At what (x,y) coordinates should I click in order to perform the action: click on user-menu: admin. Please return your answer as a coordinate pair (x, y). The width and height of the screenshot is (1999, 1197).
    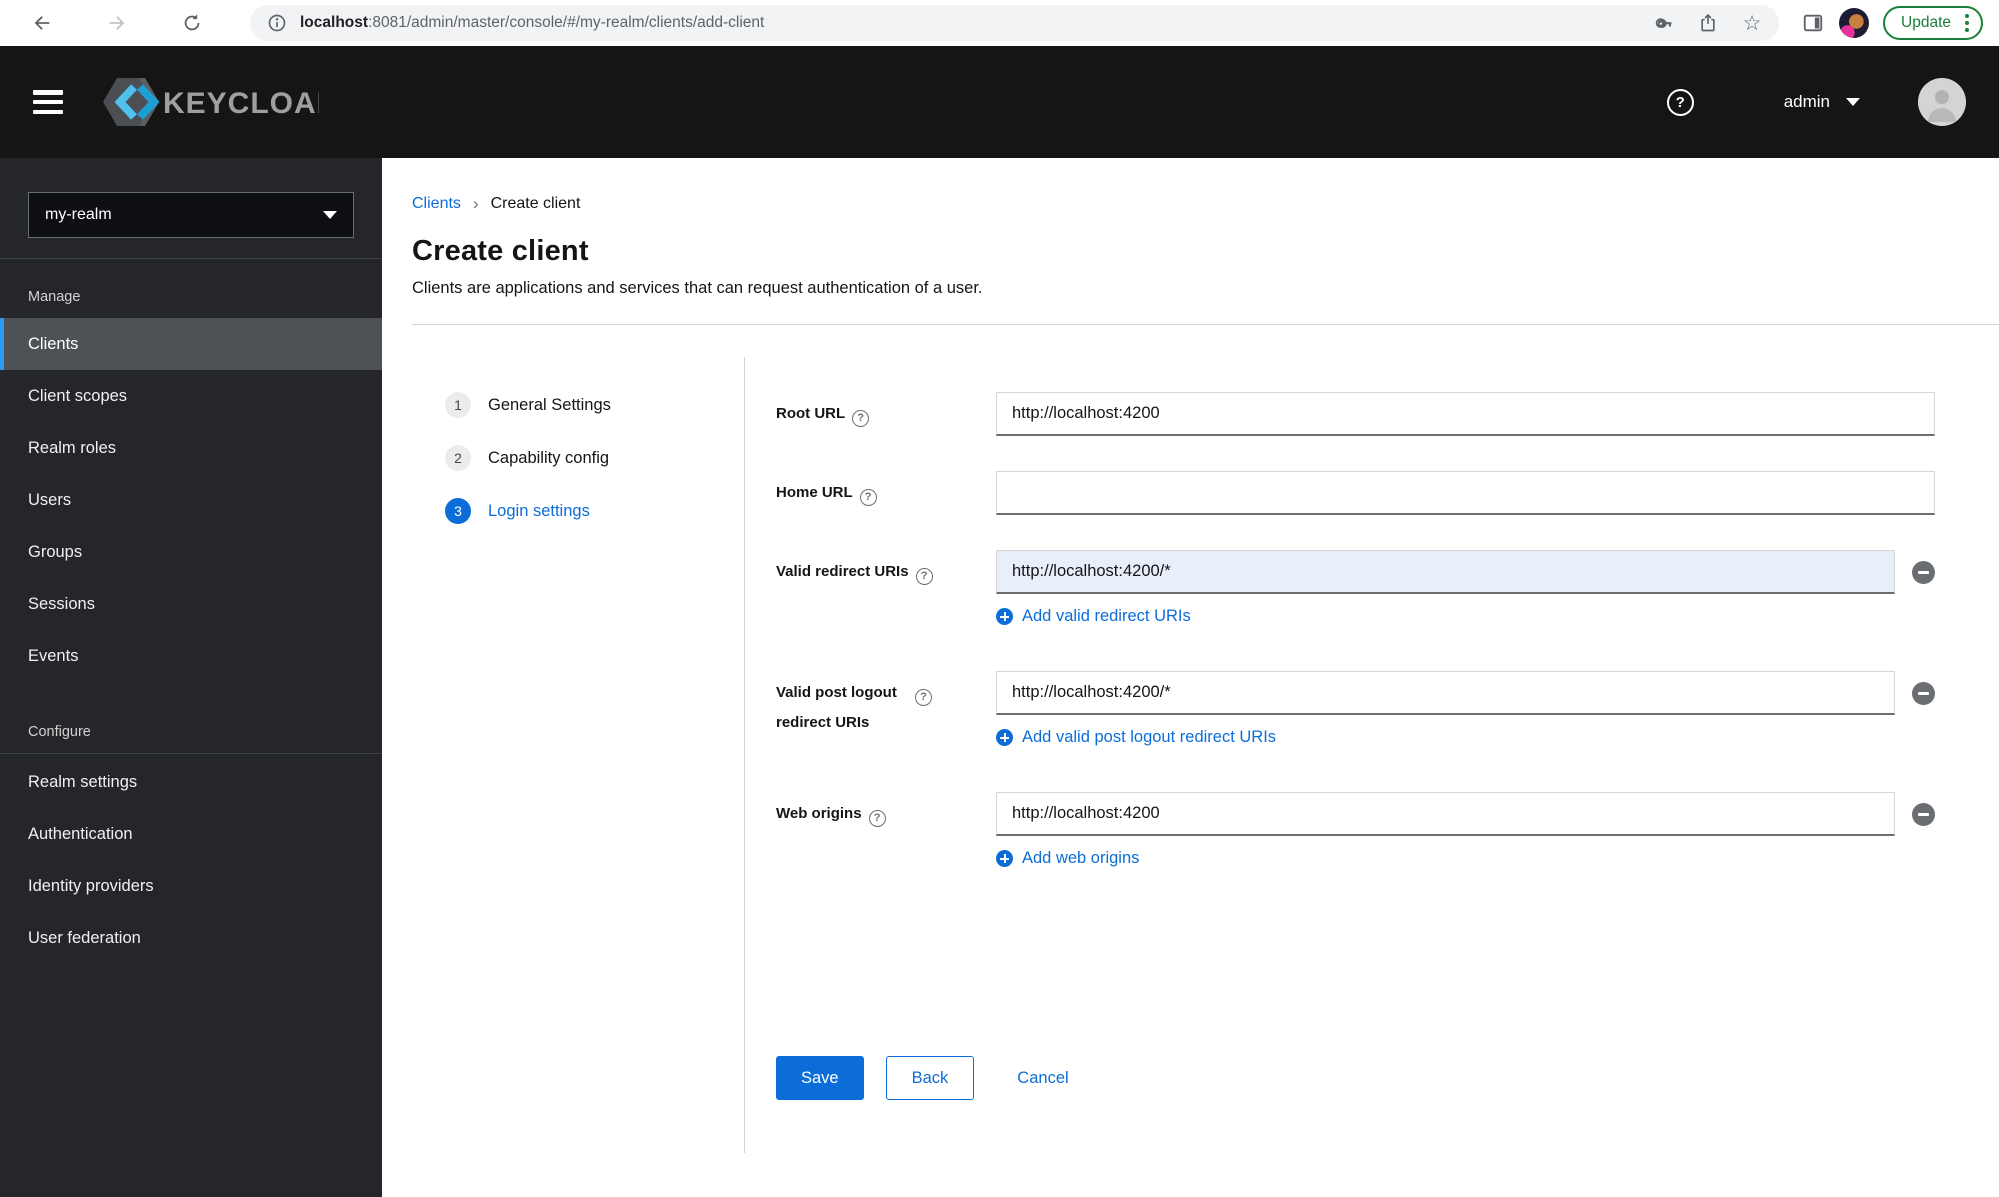
    Looking at the image, I should click on (1822, 102).